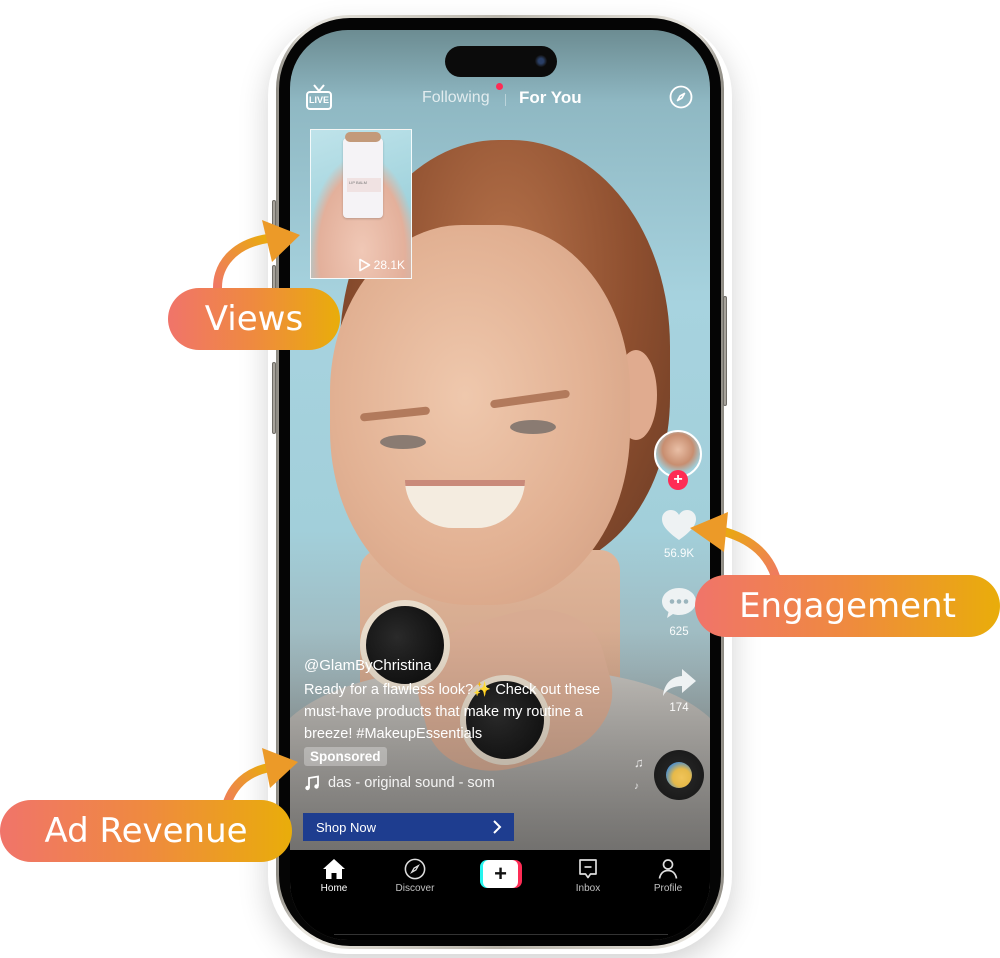 The height and width of the screenshot is (958, 1000). I want to click on shop-now-label: Shop Now, so click(346, 827).